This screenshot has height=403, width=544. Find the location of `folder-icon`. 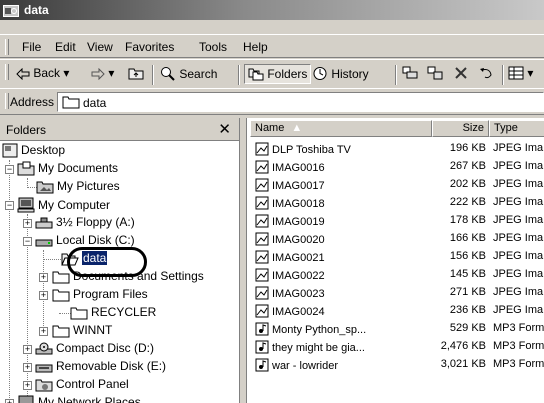

folder-icon is located at coordinates (62, 294).